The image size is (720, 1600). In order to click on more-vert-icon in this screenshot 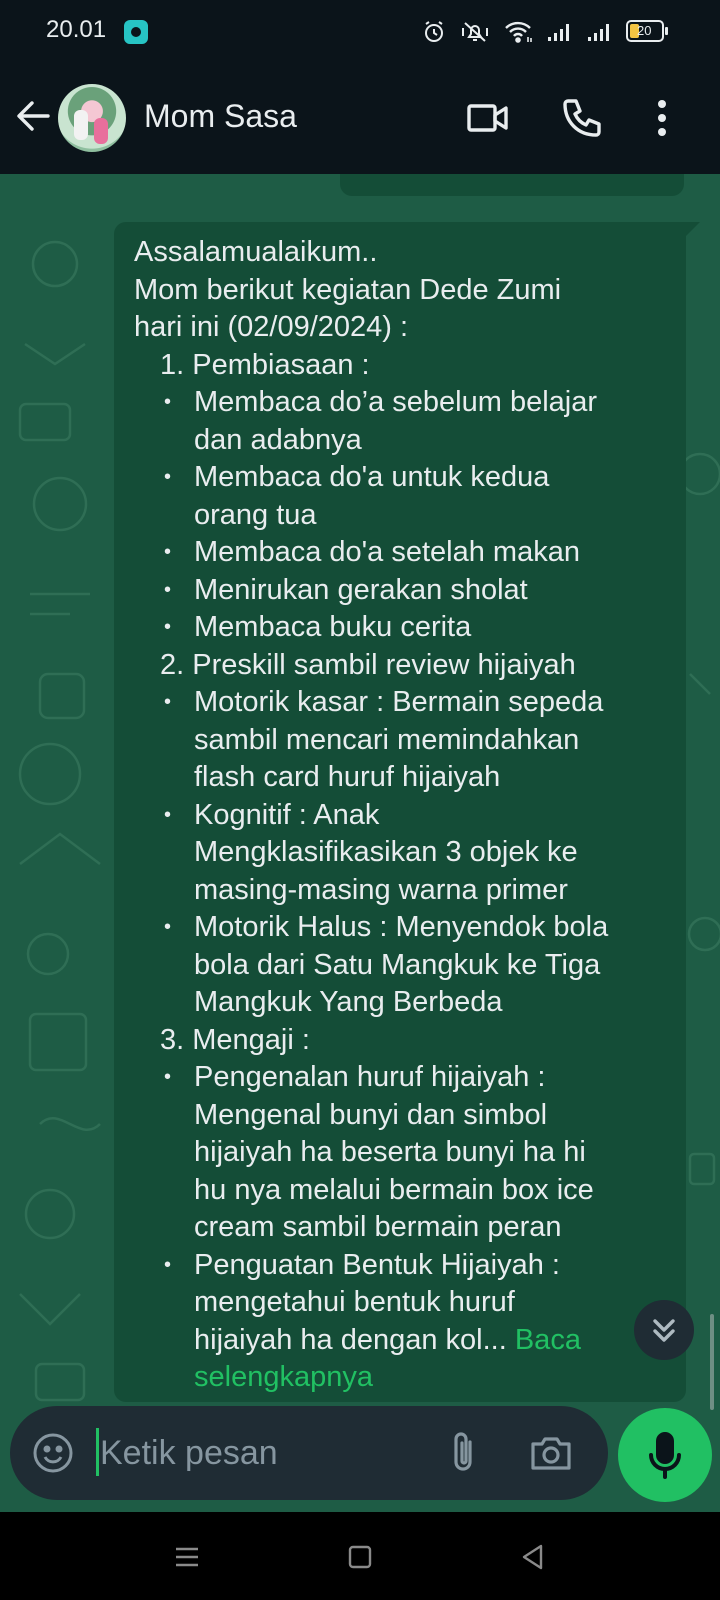, I will do `click(662, 118)`.